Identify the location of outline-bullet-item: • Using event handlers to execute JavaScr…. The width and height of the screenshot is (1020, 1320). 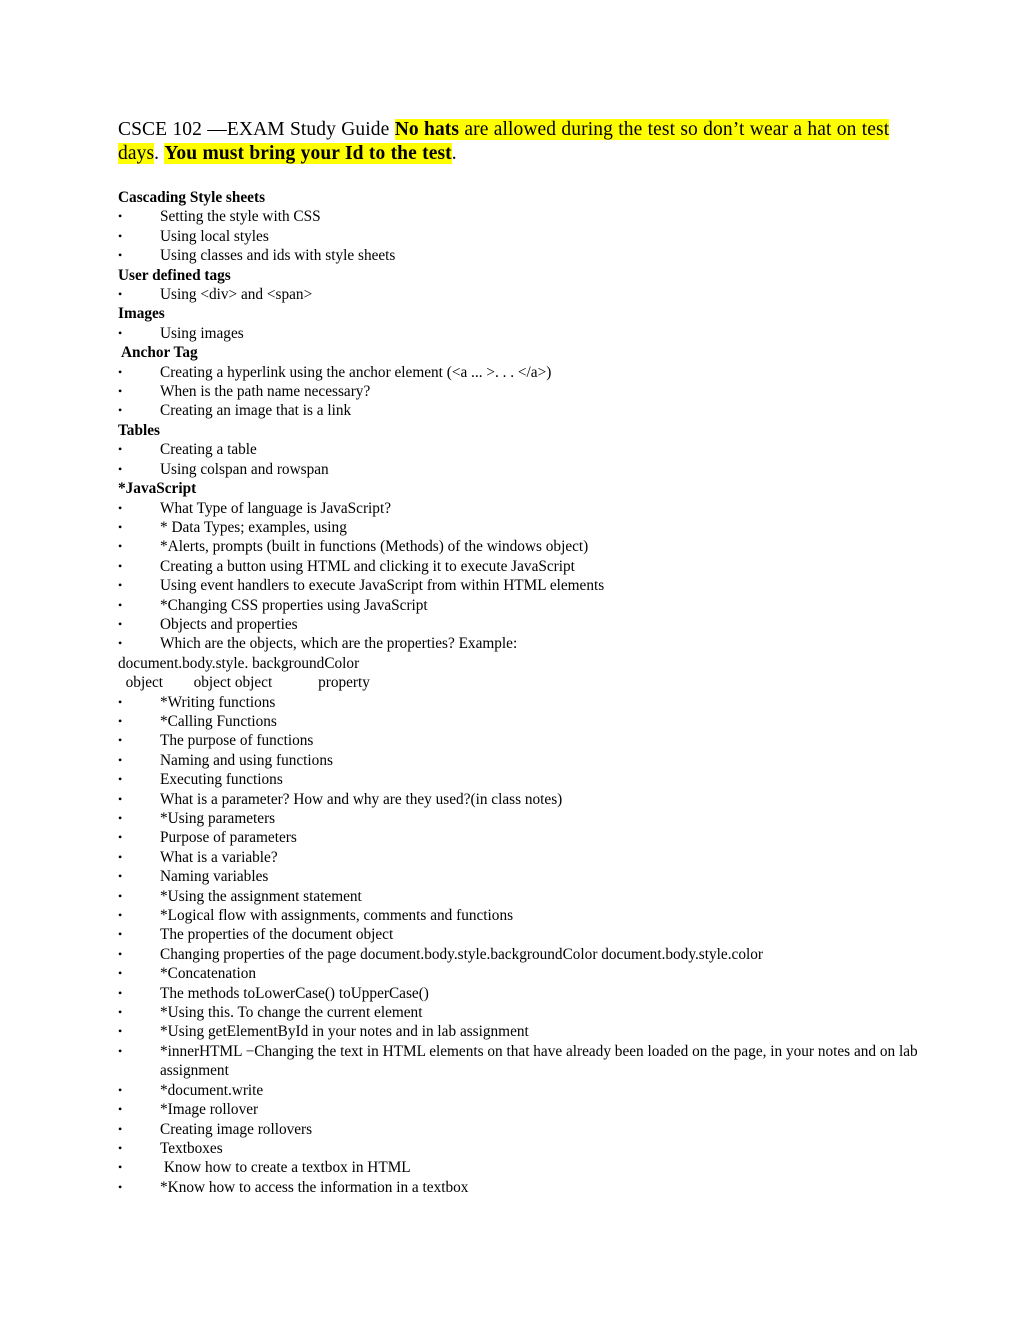
(519, 585).